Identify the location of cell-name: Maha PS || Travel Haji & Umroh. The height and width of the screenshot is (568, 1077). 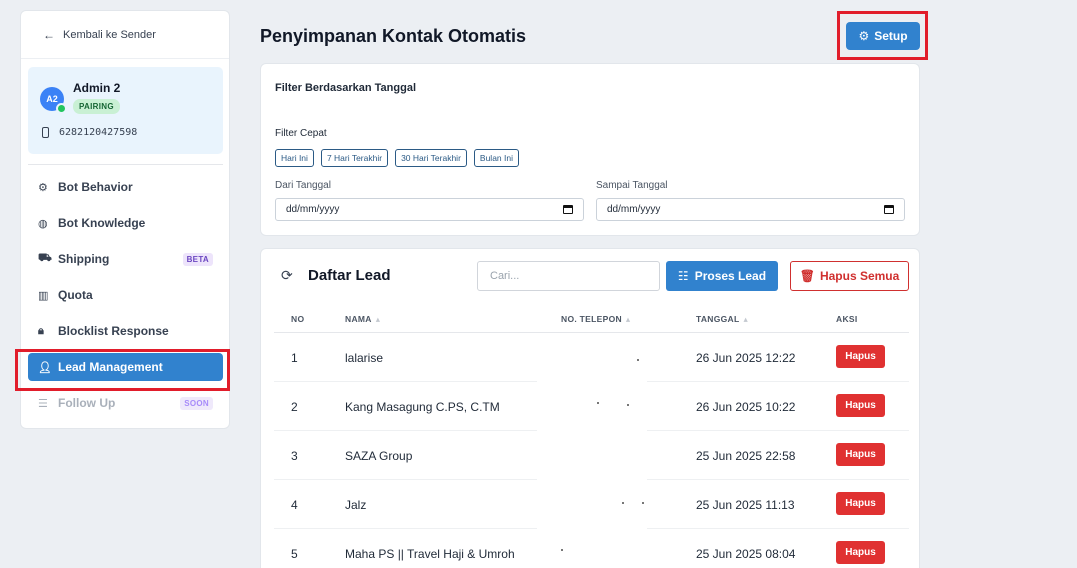
(430, 554).